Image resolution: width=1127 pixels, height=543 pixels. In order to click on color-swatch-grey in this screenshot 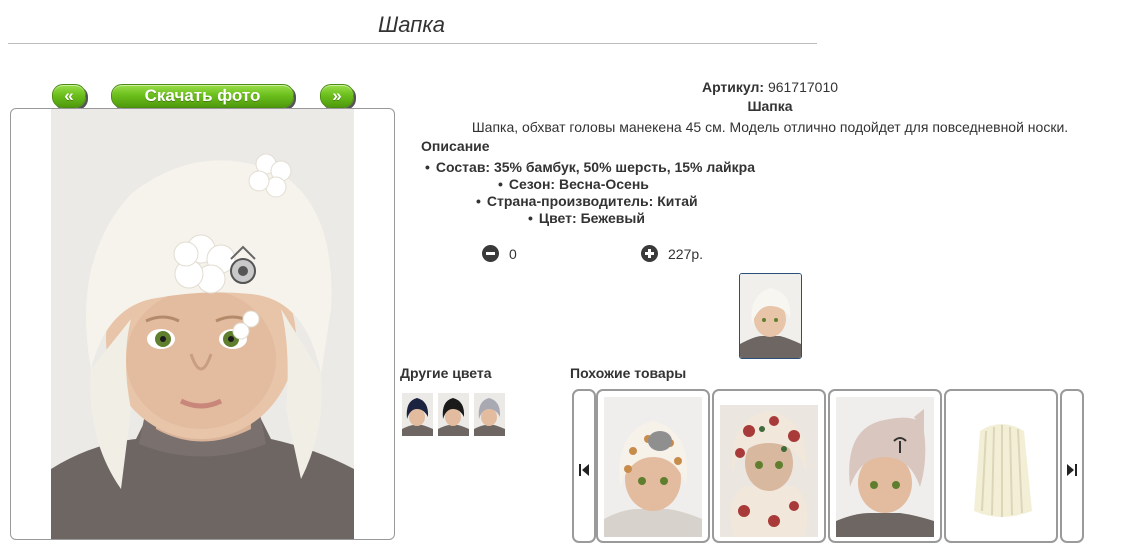, I will do `click(489, 414)`.